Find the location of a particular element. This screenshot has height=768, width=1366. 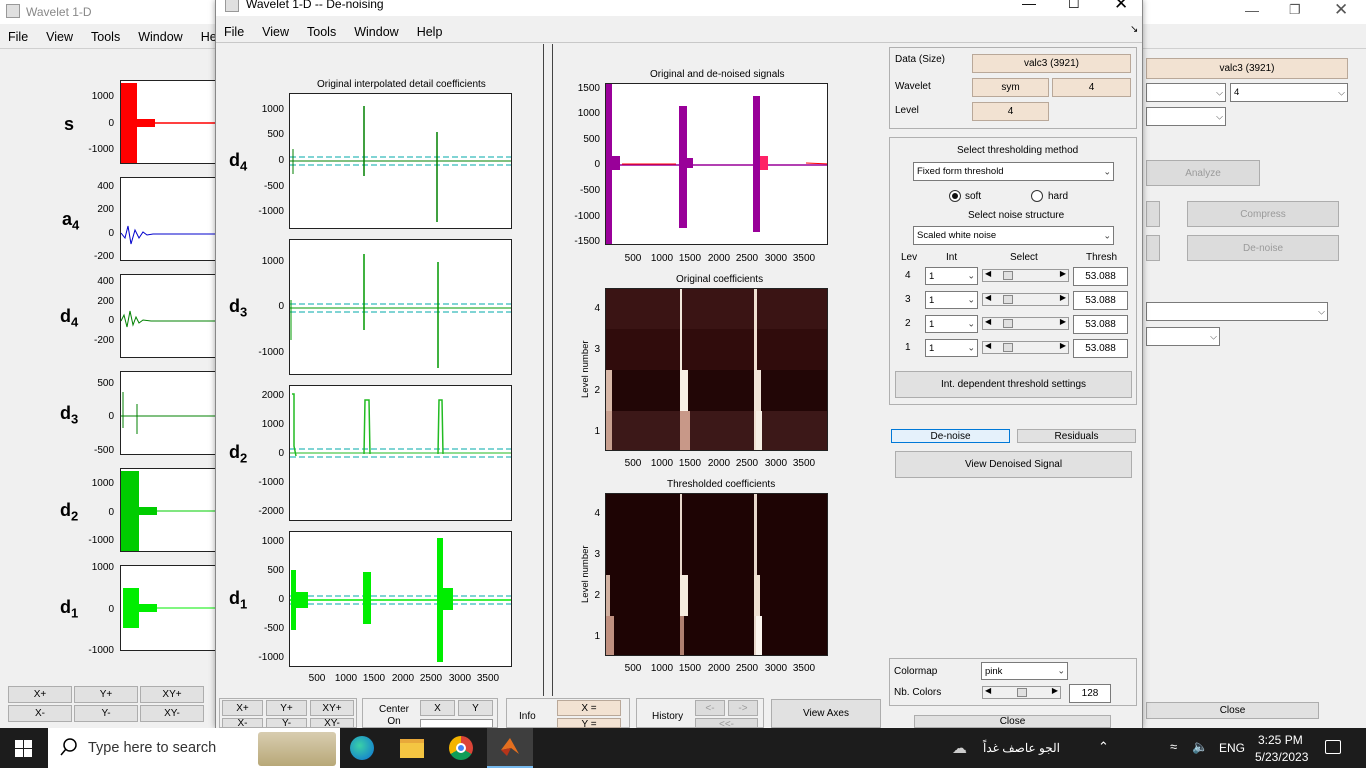

bg-axes-d3 is located at coordinates (170, 413).